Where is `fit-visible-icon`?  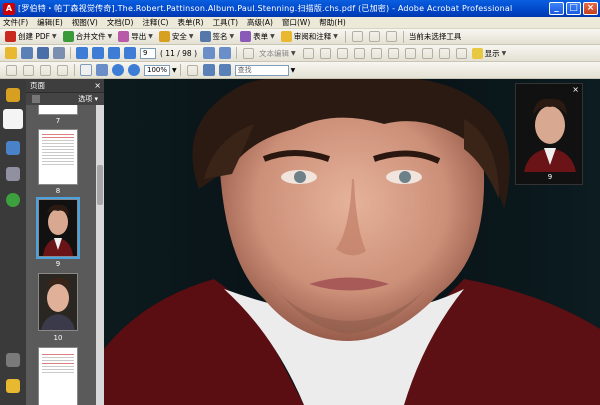 fit-visible-icon is located at coordinates (224, 70).